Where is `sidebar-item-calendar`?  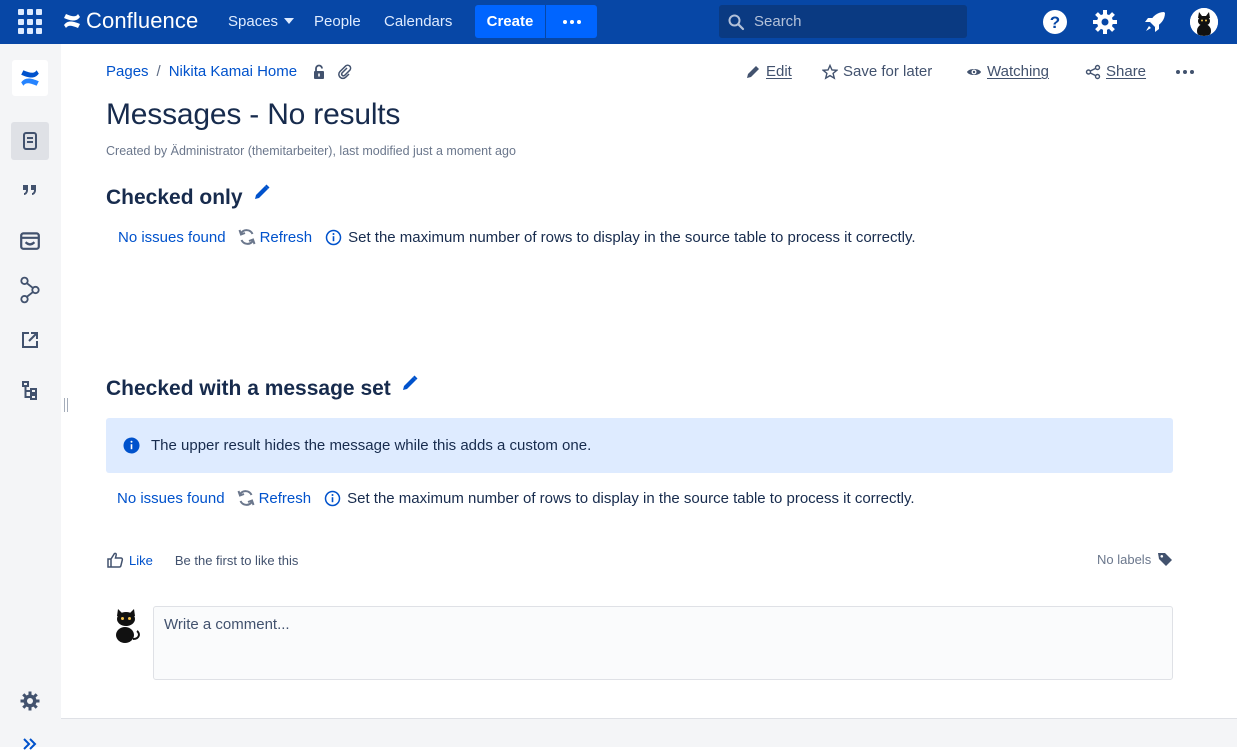
sidebar-item-calendar is located at coordinates (30, 240).